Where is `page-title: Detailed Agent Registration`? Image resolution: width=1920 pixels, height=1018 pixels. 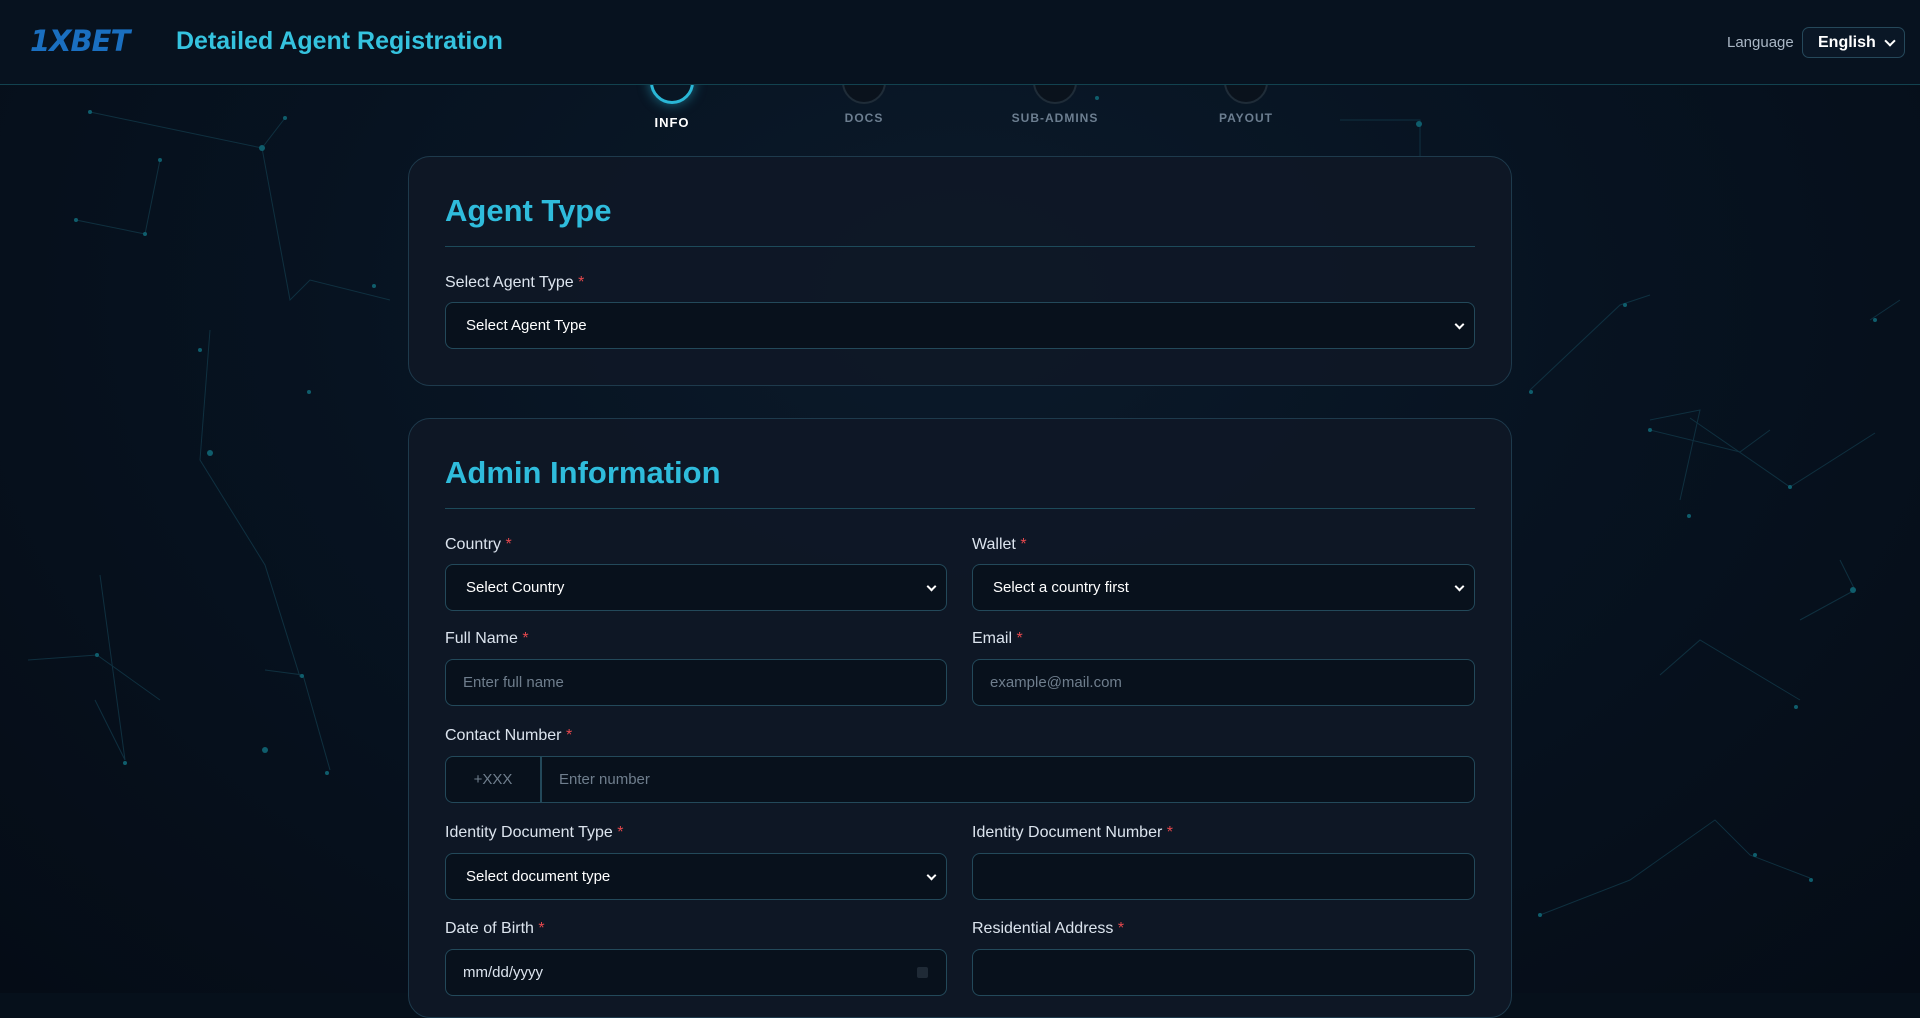 page-title: Detailed Agent Registration is located at coordinates (339, 41).